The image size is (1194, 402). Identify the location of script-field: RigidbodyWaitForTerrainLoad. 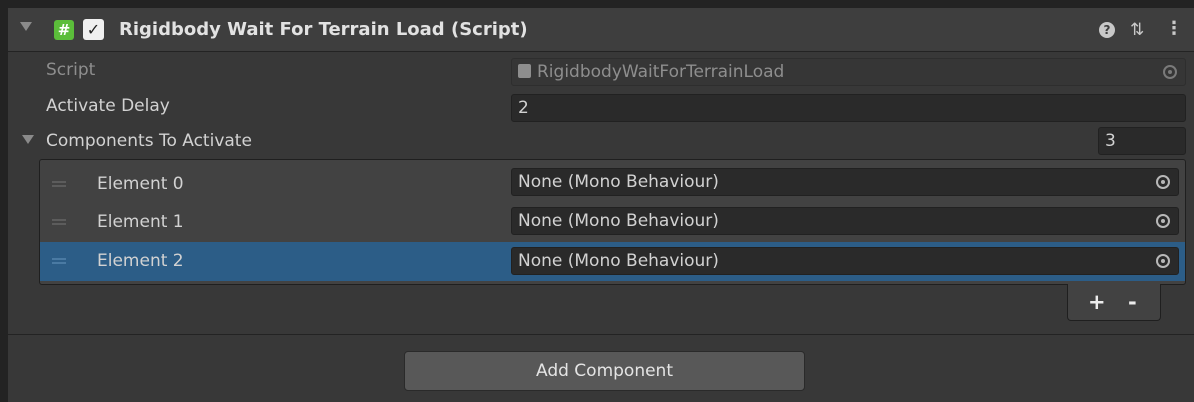
(848, 72).